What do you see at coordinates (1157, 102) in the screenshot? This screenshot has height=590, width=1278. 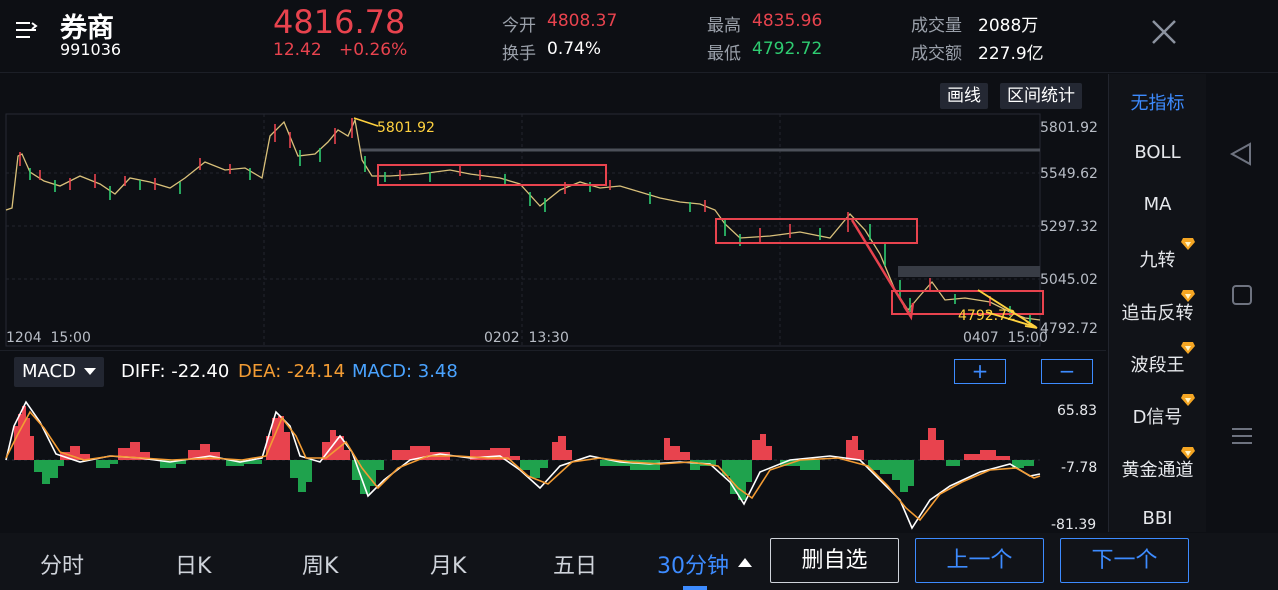 I see `indicator-none: 无指标` at bounding box center [1157, 102].